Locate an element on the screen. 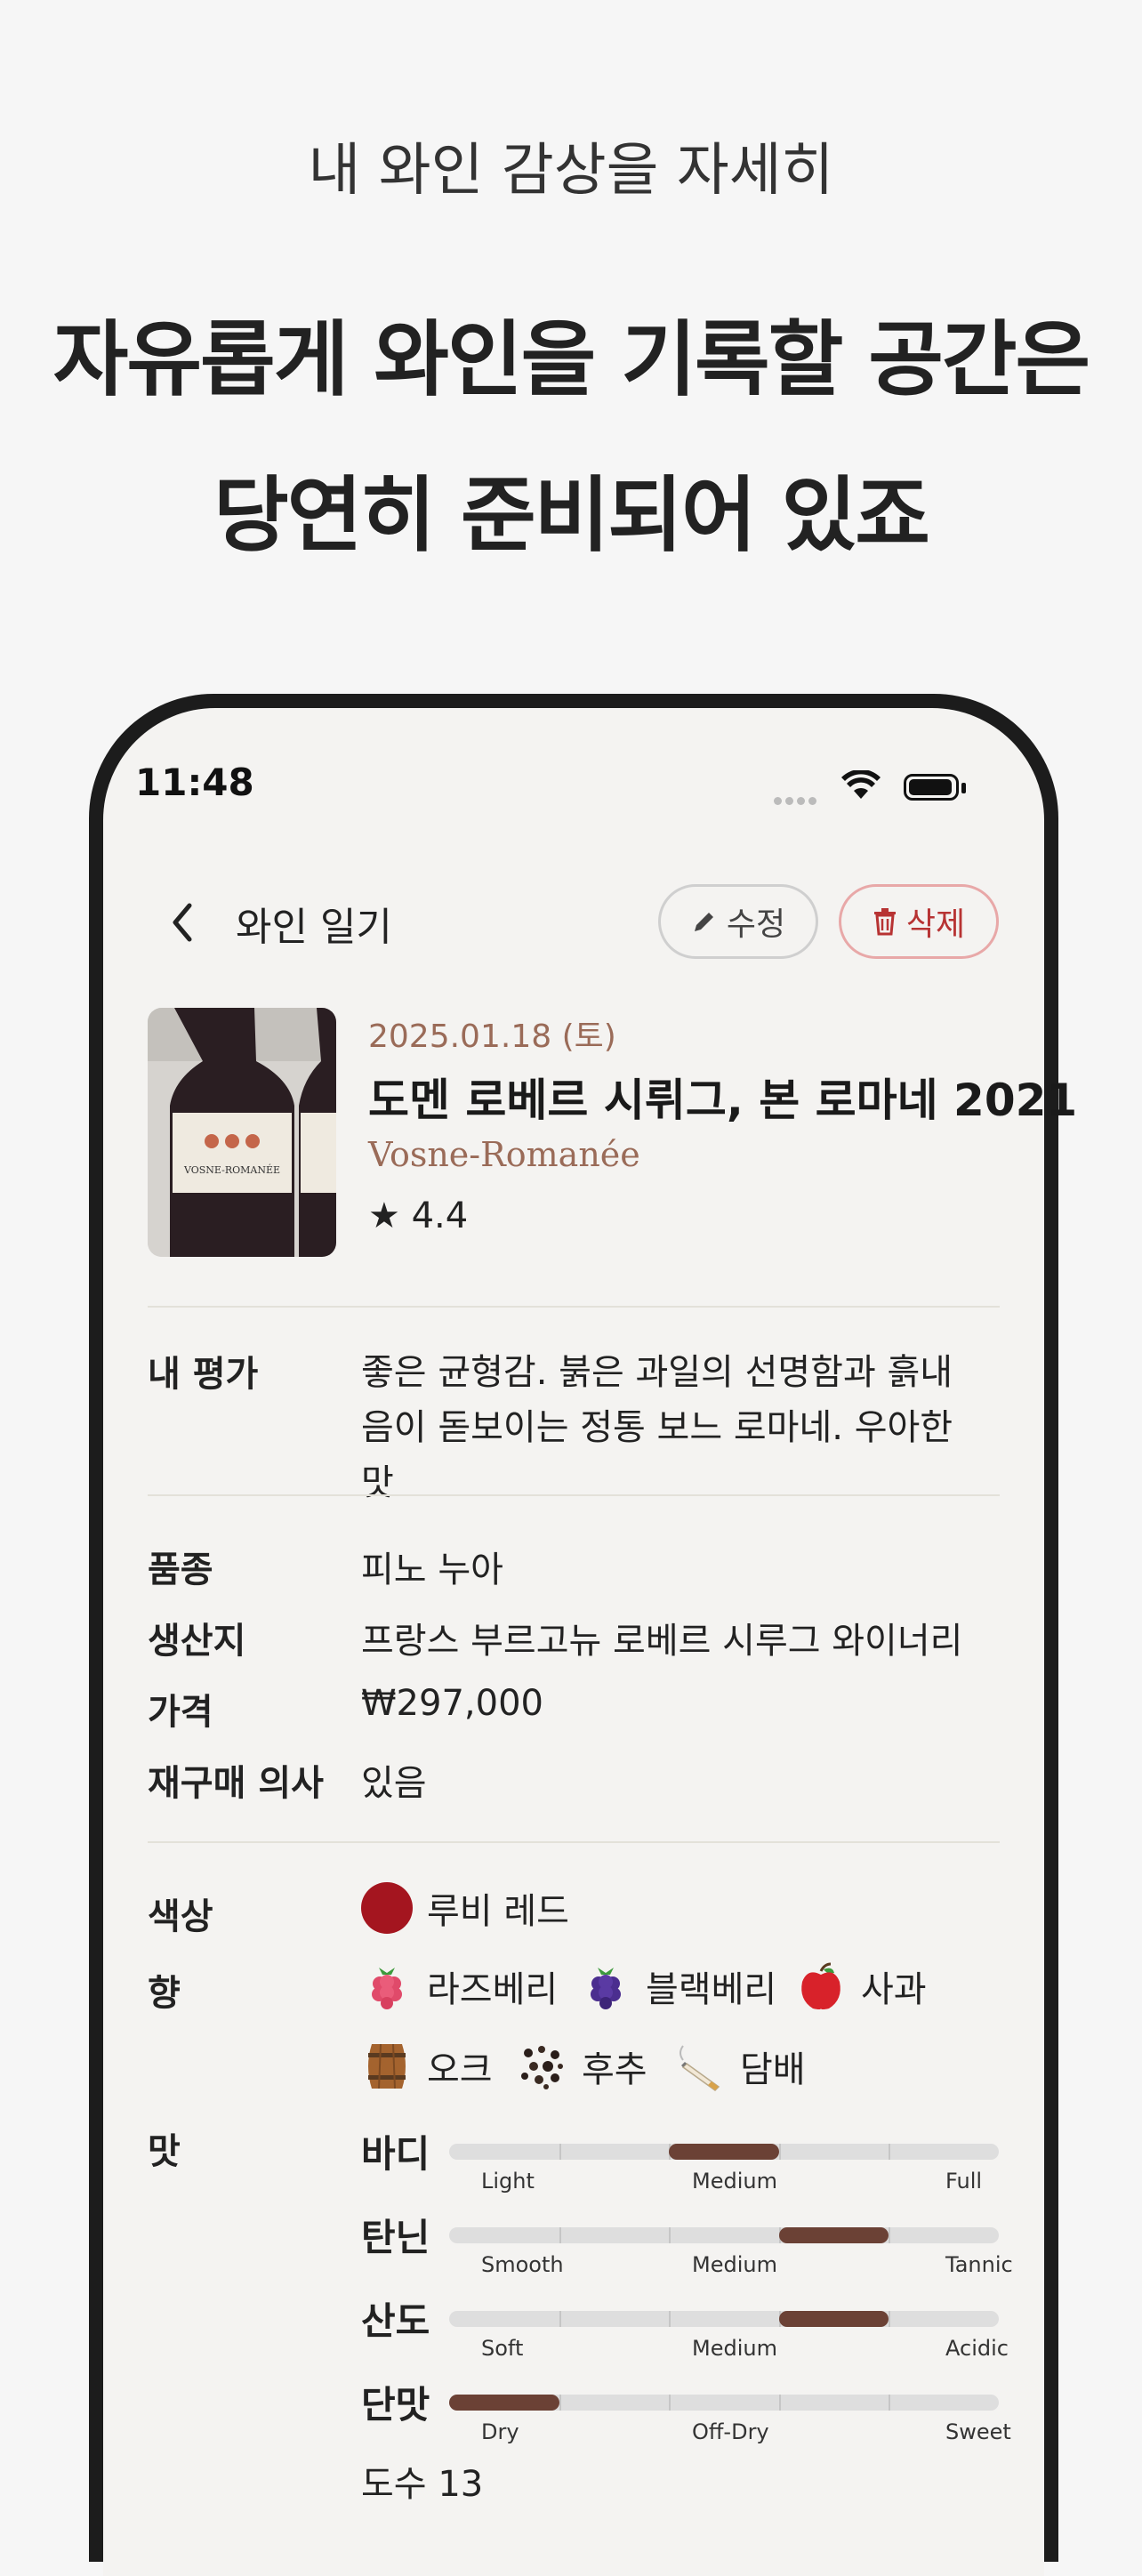 The height and width of the screenshot is (2576, 1142). raspberry-icon is located at coordinates (387, 1988).